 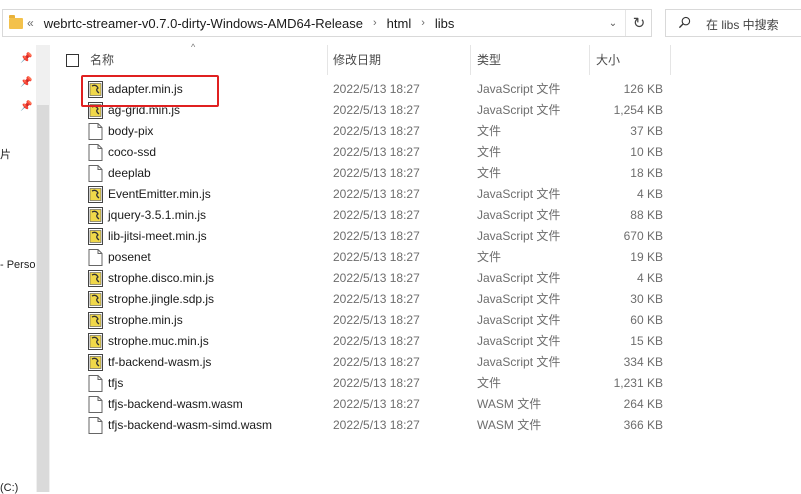 What do you see at coordinates (646, 131) in the screenshot?
I see `file-size: 37 KB` at bounding box center [646, 131].